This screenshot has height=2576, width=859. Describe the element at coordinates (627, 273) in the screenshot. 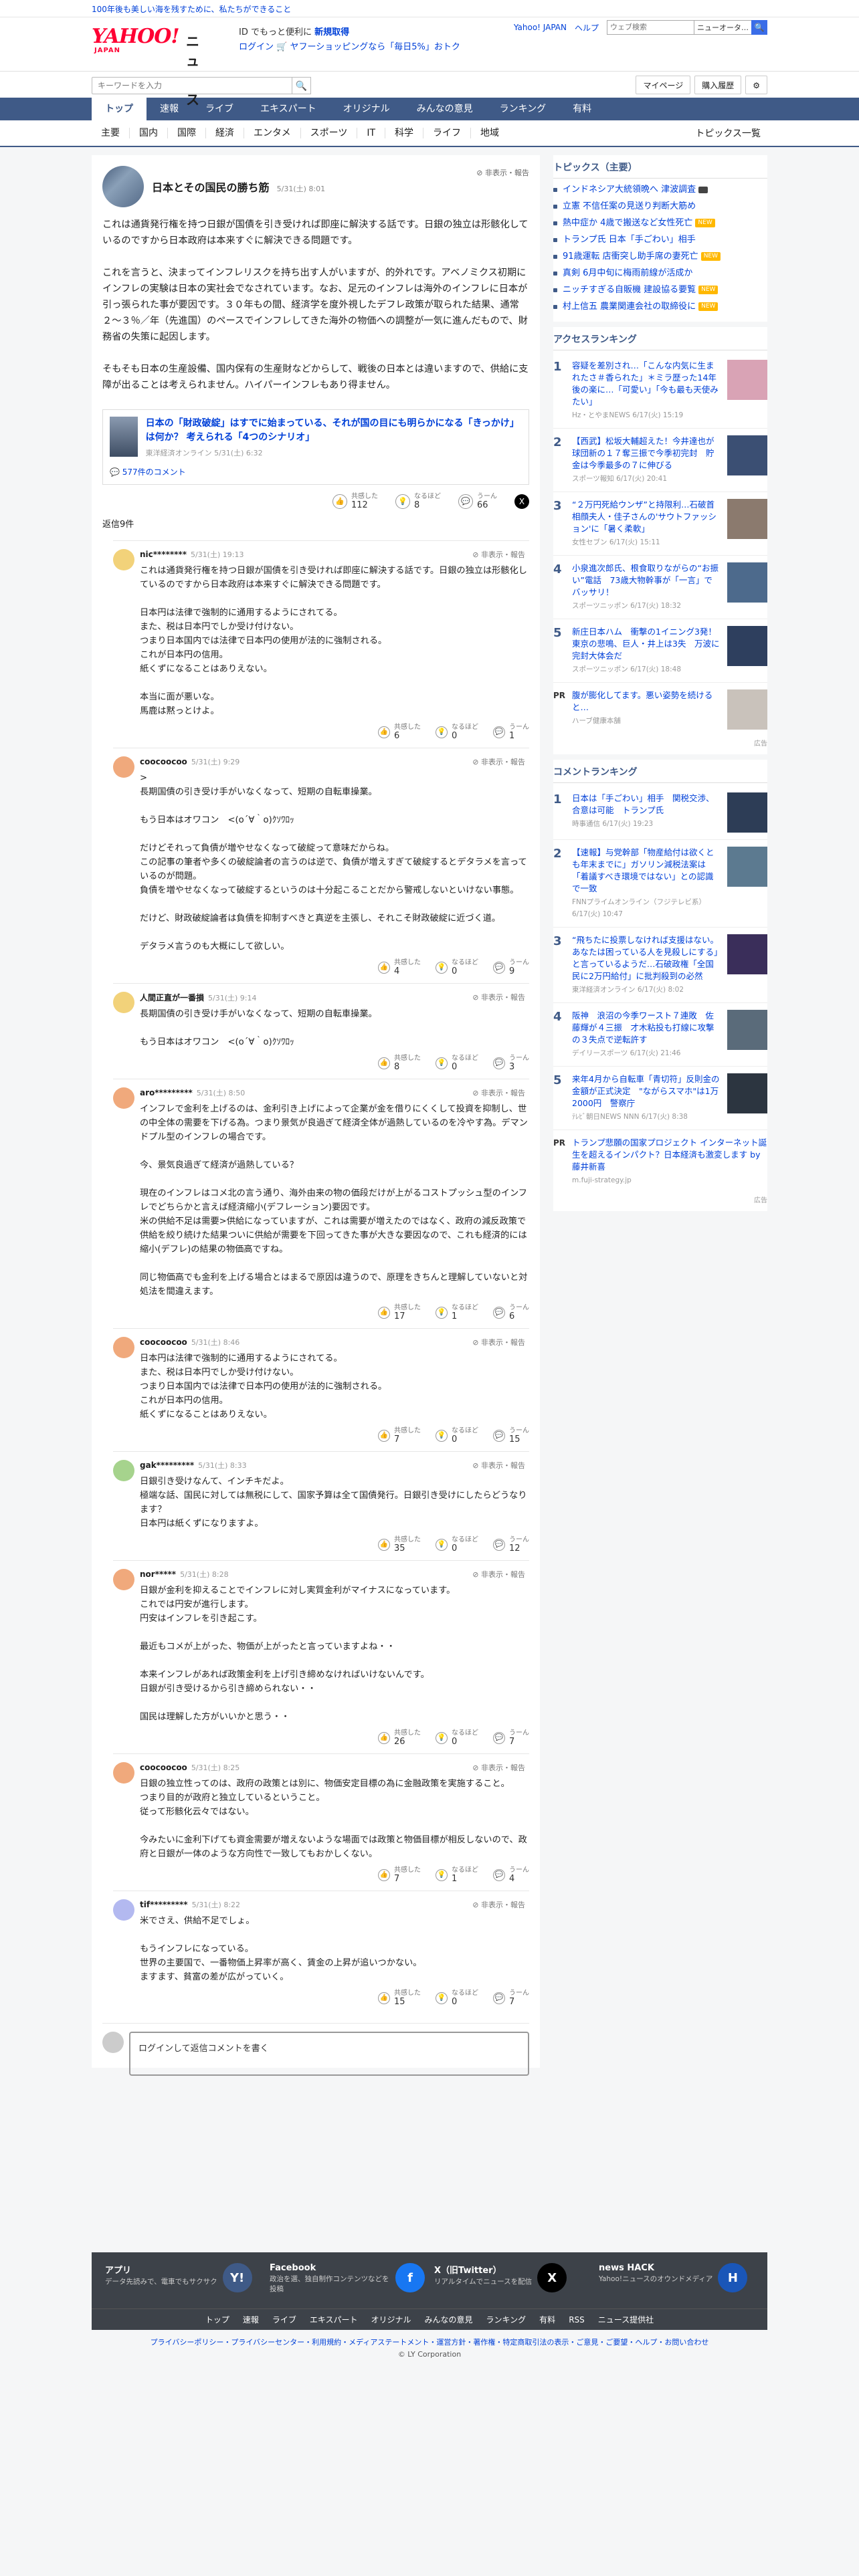

I see `topic-text: 真剣 6月中旬に梅雨前線が活成か` at that location.